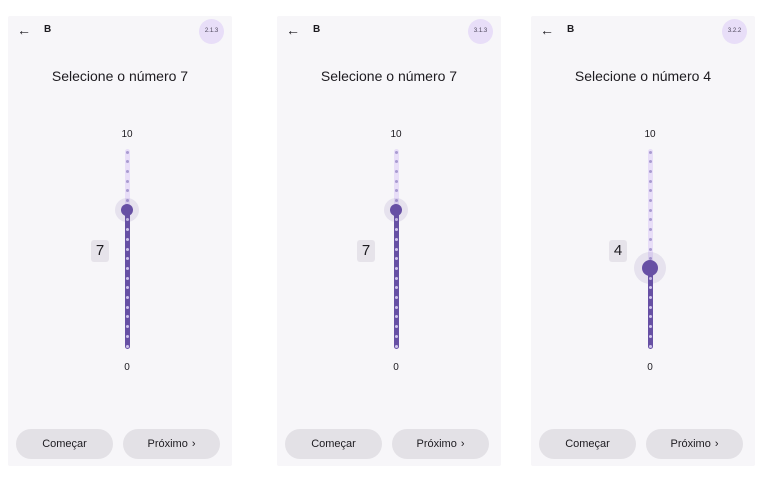  What do you see at coordinates (389, 31) in the screenshot?
I see `top-bar: ← B 3.1.3` at bounding box center [389, 31].